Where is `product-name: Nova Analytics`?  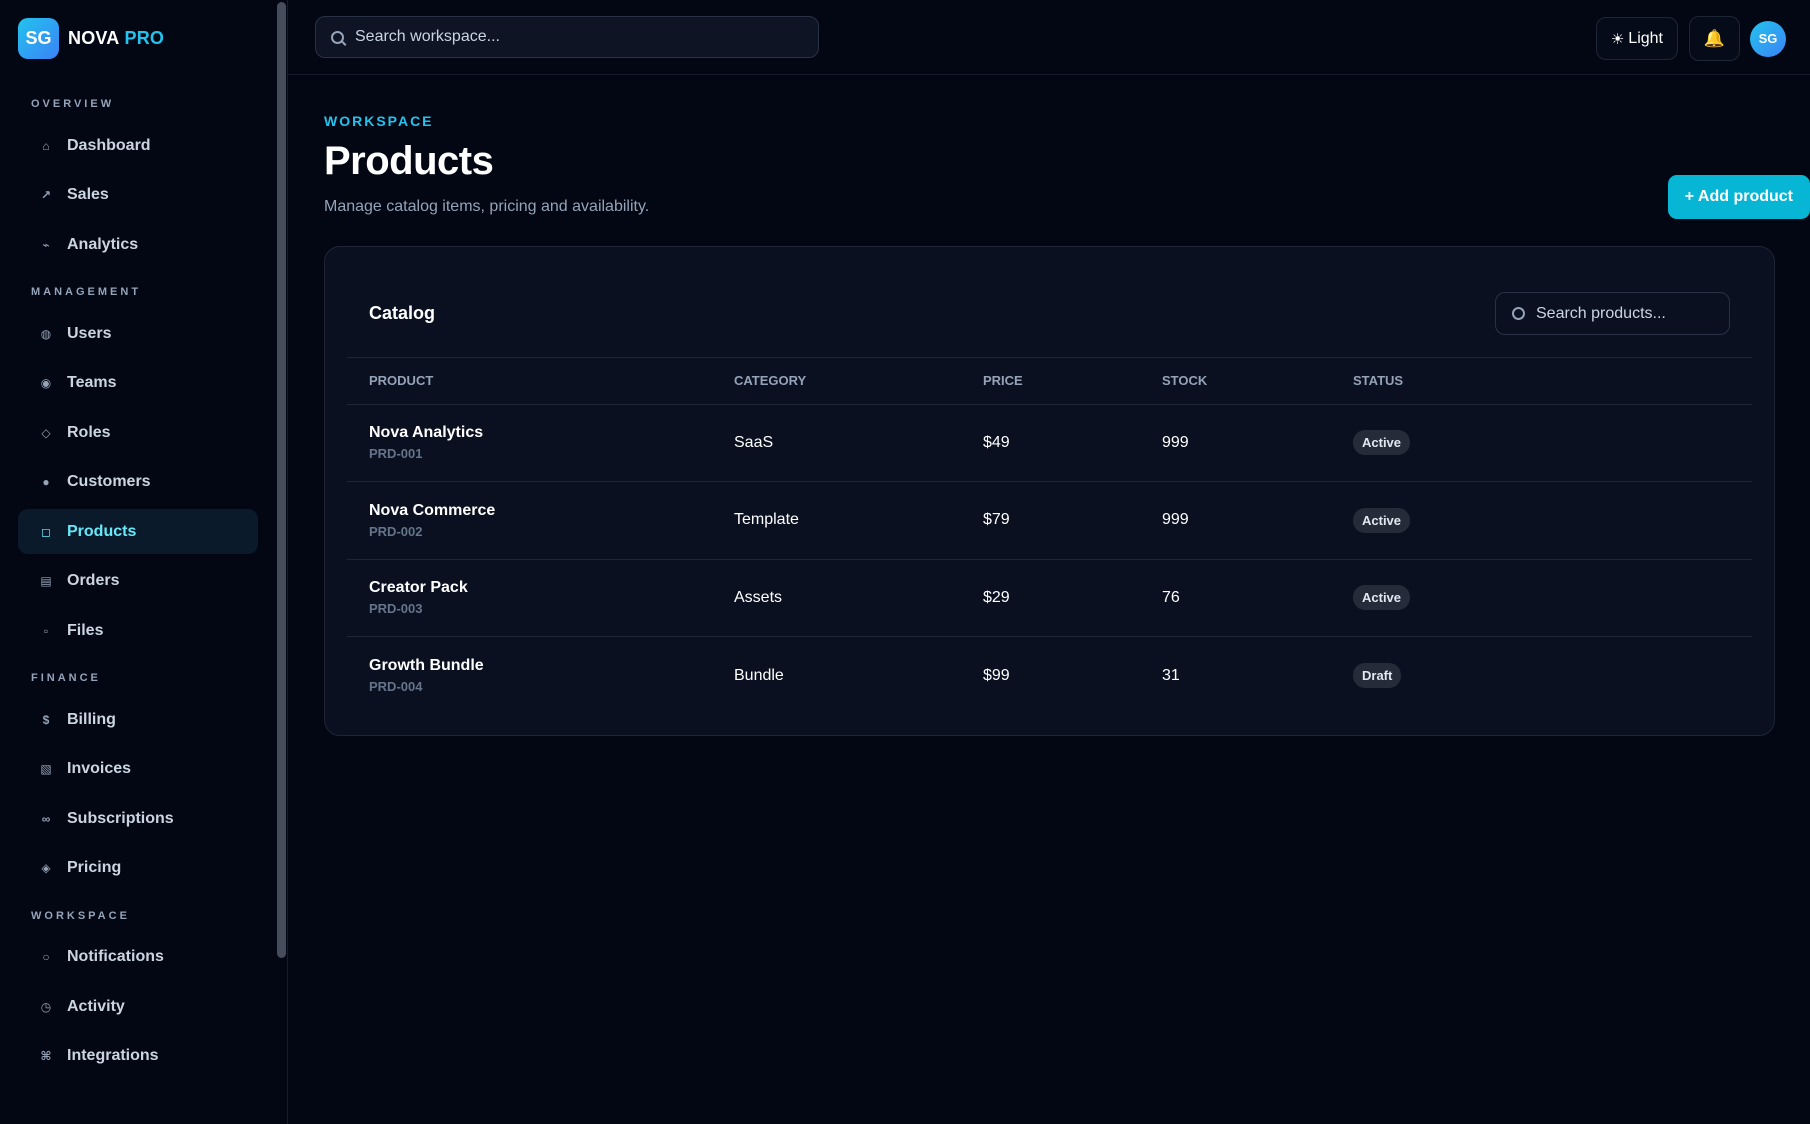
product-name: Nova Analytics is located at coordinates (540, 433).